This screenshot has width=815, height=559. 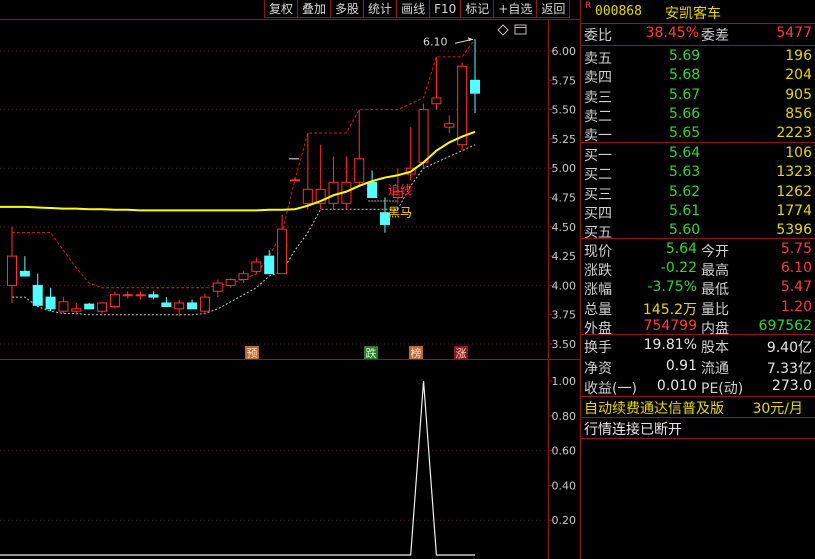 I want to click on toolbar-btn-2: 多股, so click(x=347, y=9).